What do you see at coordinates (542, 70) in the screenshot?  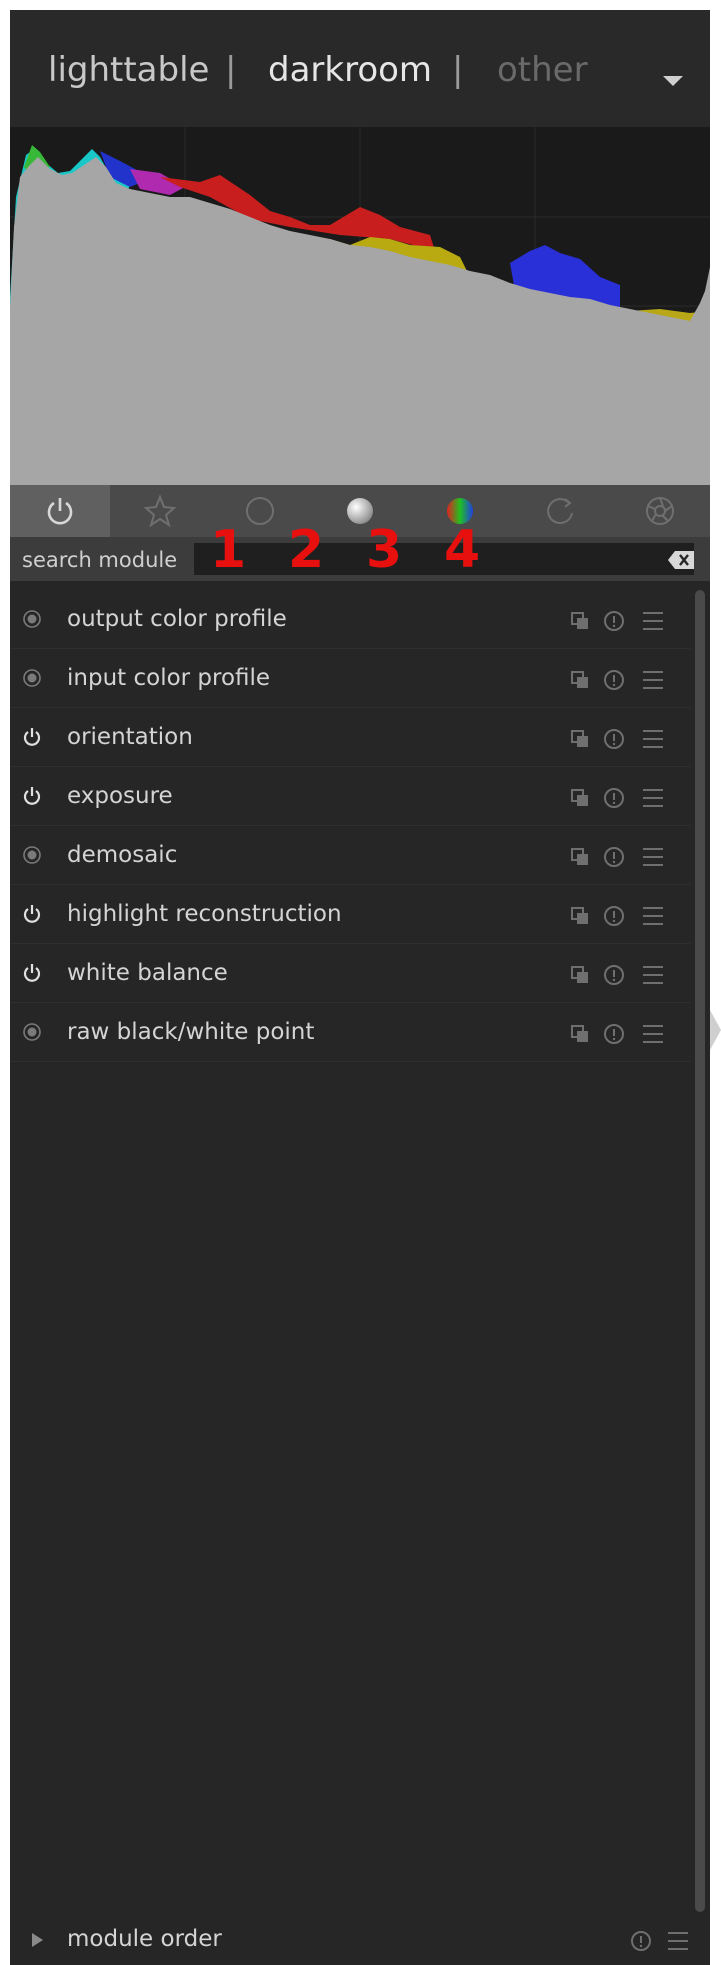 I see `view-other: other` at bounding box center [542, 70].